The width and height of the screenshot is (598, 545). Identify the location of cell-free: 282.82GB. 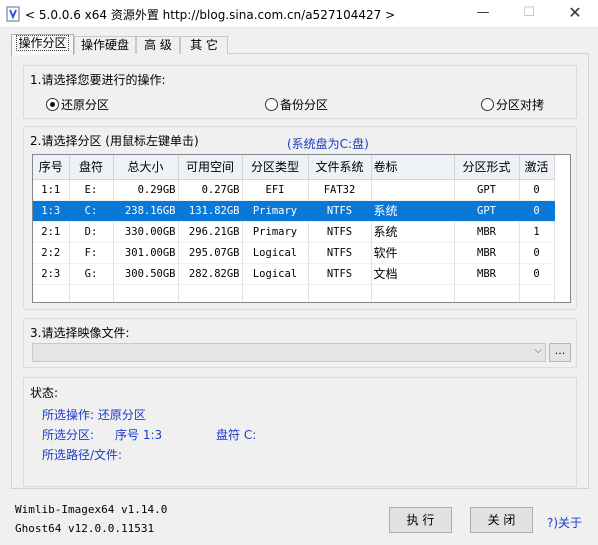
(210, 274).